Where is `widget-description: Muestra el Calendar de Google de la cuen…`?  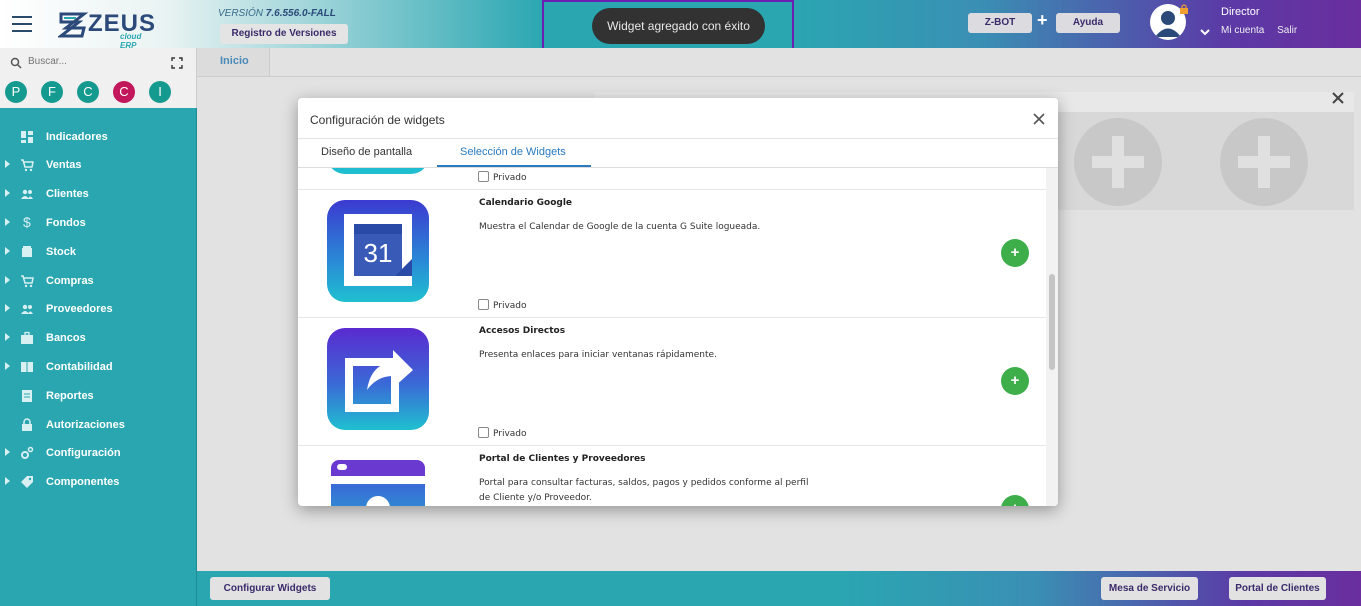
widget-description: Muestra el Calendar de Google de la cuen… is located at coordinates (620, 227).